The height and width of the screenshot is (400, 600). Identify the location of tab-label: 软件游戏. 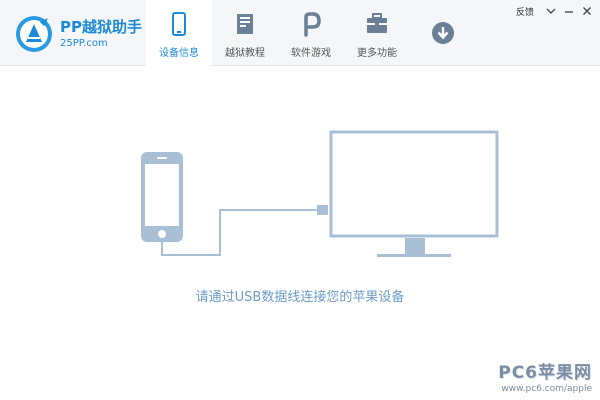
(311, 53).